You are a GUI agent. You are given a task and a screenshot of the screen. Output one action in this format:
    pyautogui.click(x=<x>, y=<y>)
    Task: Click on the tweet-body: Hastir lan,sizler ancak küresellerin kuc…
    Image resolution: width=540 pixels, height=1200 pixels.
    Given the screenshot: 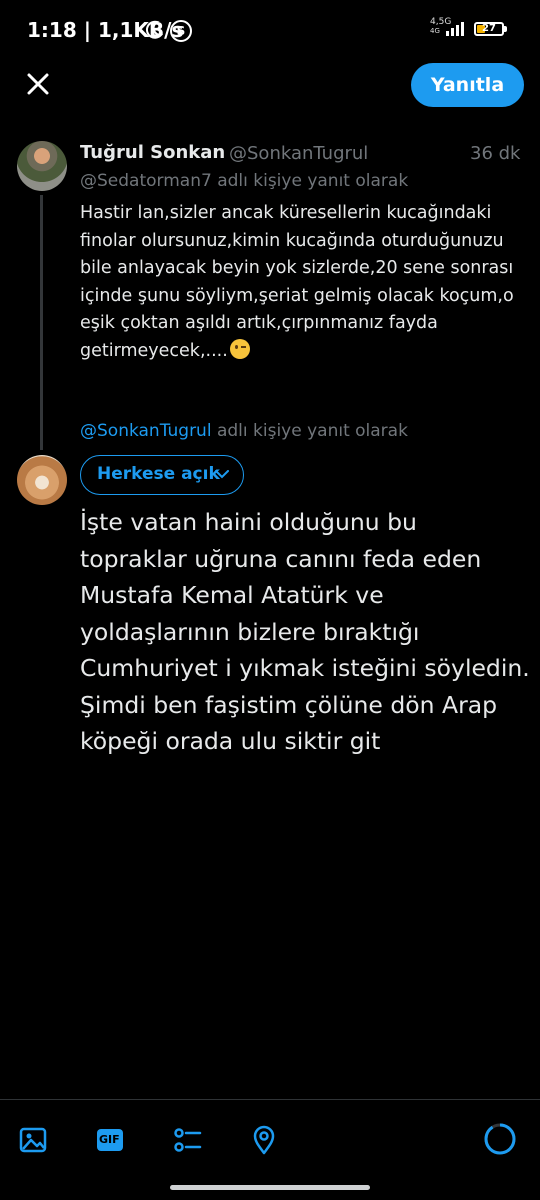 What is the action you would take?
    pyautogui.click(x=300, y=282)
    